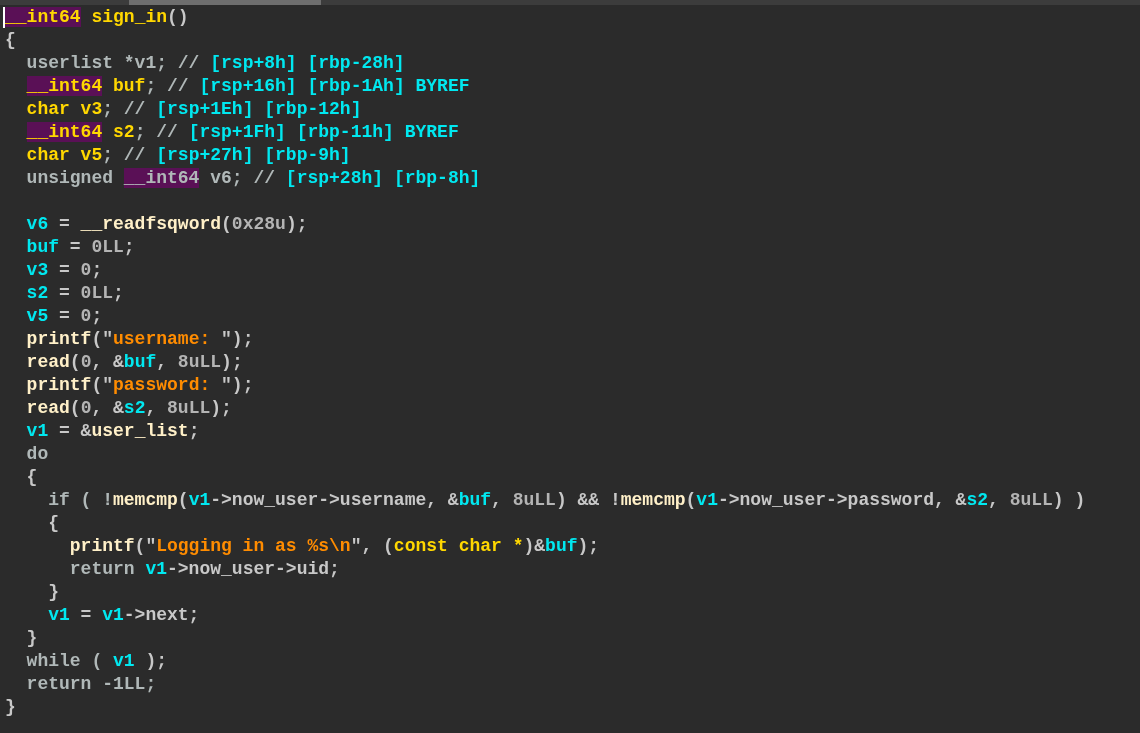  What do you see at coordinates (129, 408) in the screenshot?
I see `code-line: read(0, &s2, 8uLL);` at bounding box center [129, 408].